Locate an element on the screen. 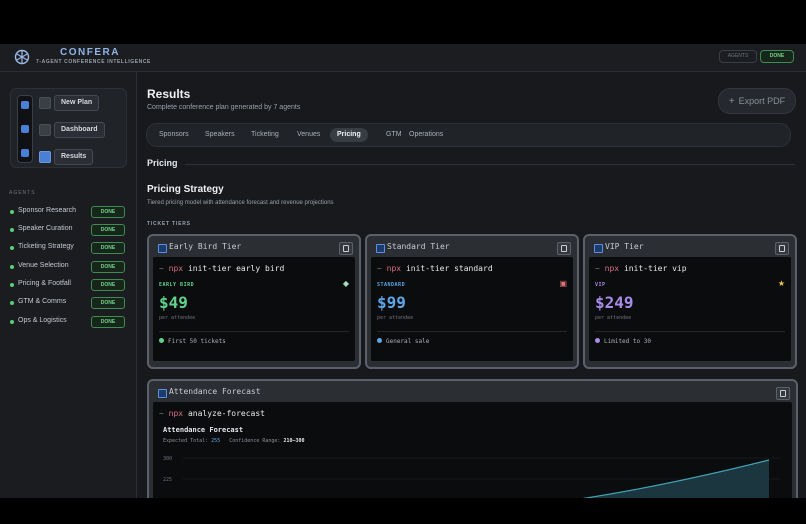 This screenshot has height=524, width=806. expected-total: 255 is located at coordinates (216, 441).